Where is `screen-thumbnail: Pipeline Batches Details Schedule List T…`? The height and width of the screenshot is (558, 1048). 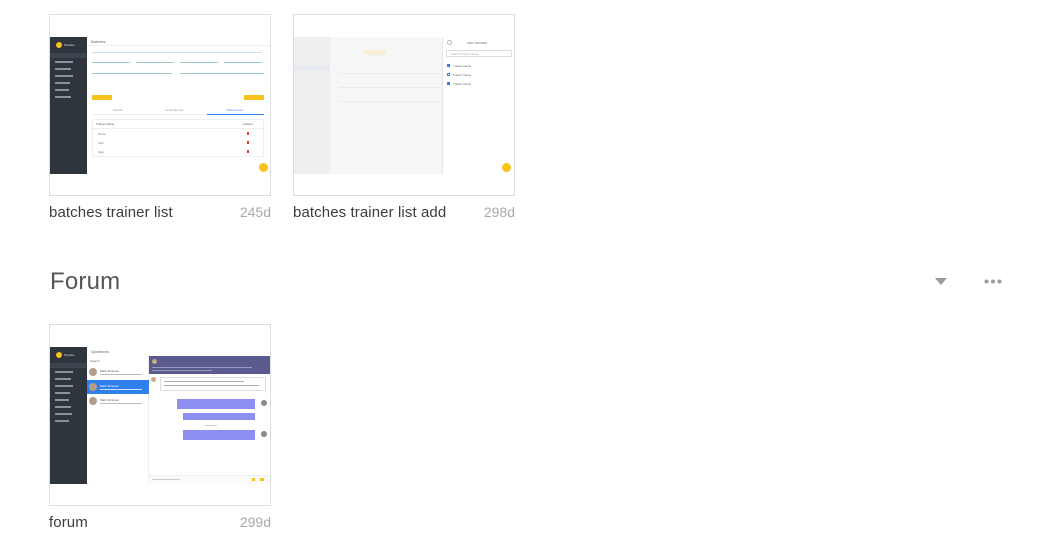
screen-thumbnail: Pipeline Batches Details Schedule List T… is located at coordinates (160, 105).